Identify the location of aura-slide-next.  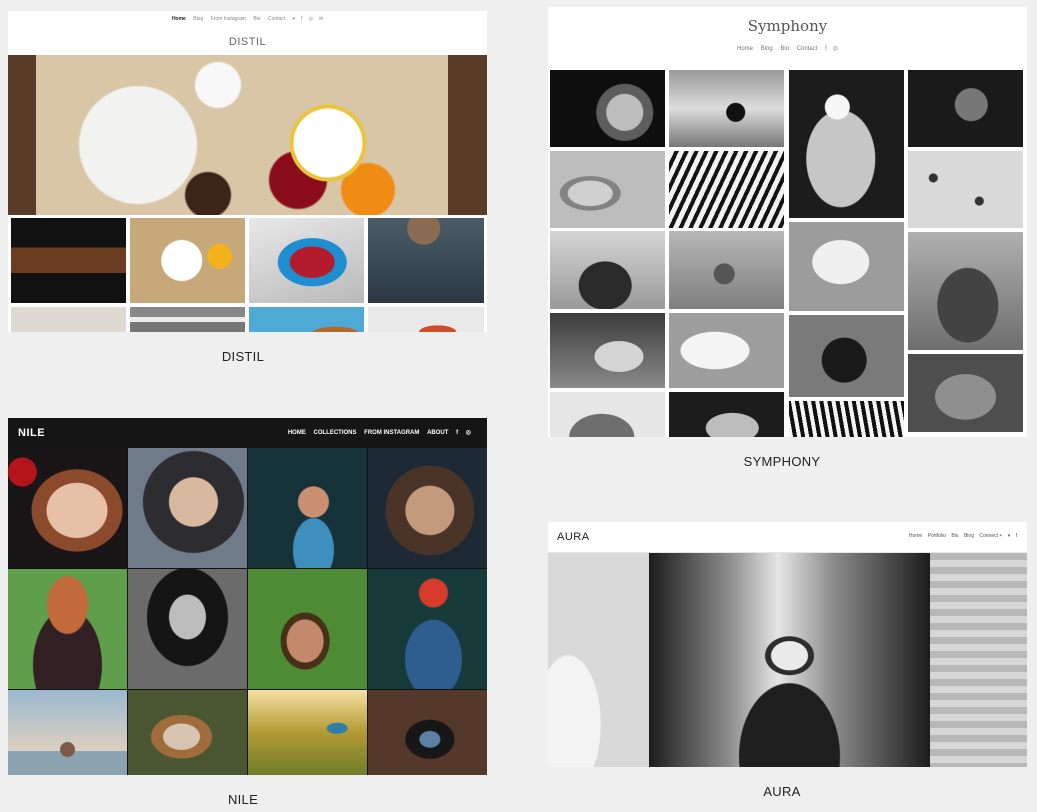
(978, 660).